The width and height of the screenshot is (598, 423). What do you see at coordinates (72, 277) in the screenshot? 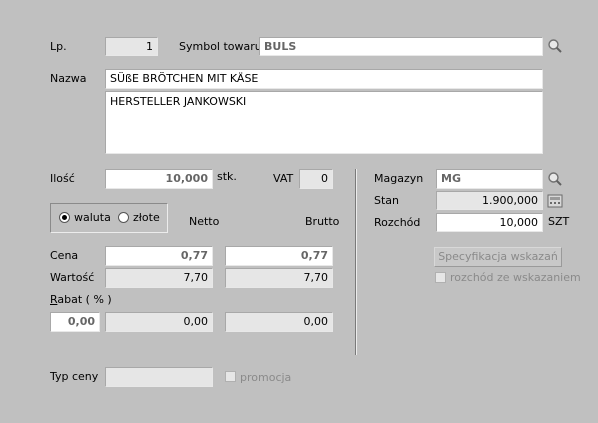
I see `wartosc-label: Wartość` at bounding box center [72, 277].